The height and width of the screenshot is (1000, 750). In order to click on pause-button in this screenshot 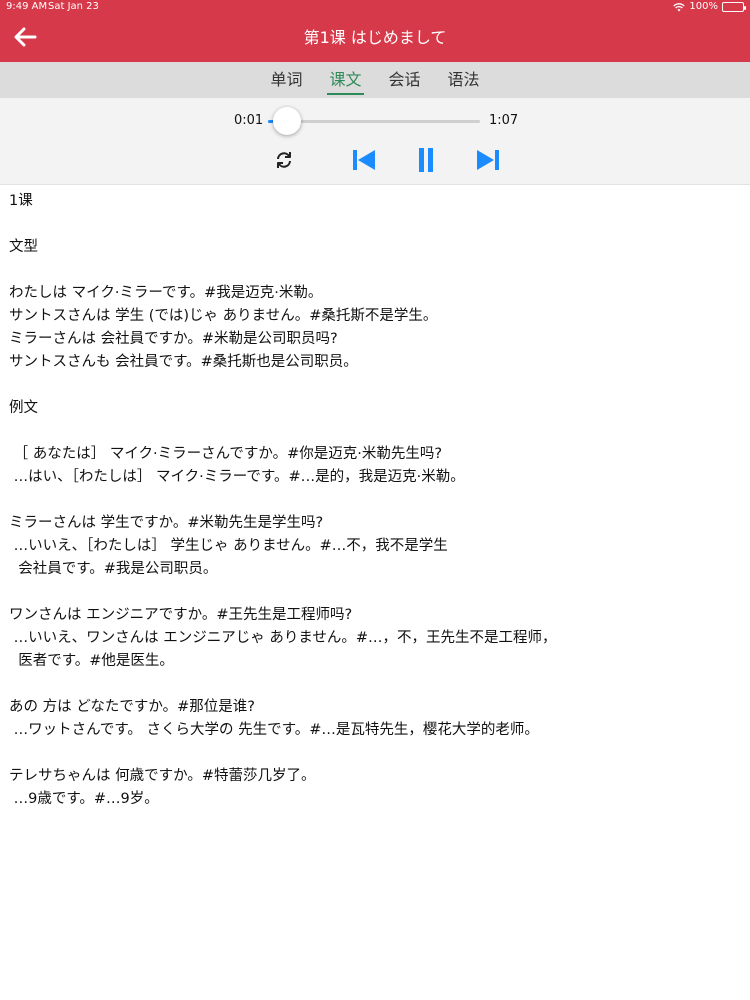, I will do `click(426, 160)`.